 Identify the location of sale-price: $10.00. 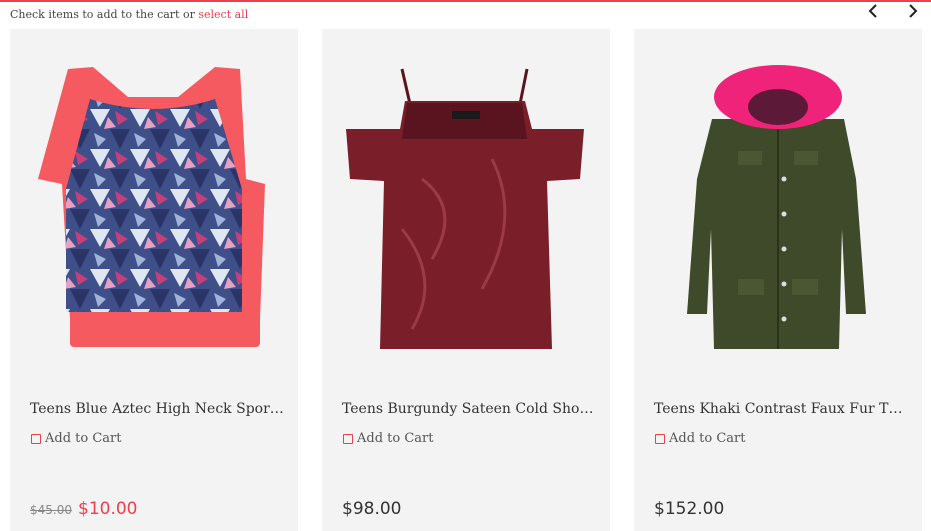
(108, 509).